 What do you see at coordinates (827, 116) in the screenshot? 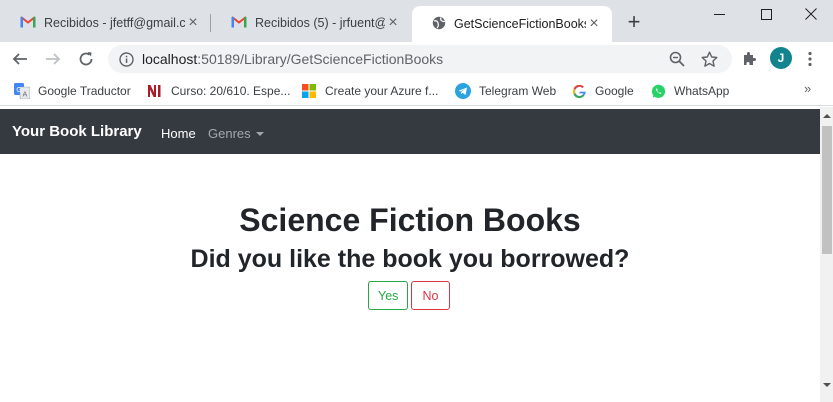
I see `scroll-up-arrow-icon` at bounding box center [827, 116].